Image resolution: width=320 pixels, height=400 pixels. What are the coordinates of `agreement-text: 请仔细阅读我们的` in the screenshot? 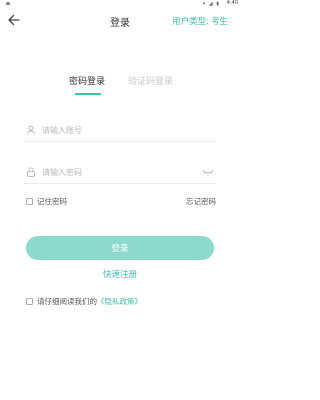 It's located at (67, 301).